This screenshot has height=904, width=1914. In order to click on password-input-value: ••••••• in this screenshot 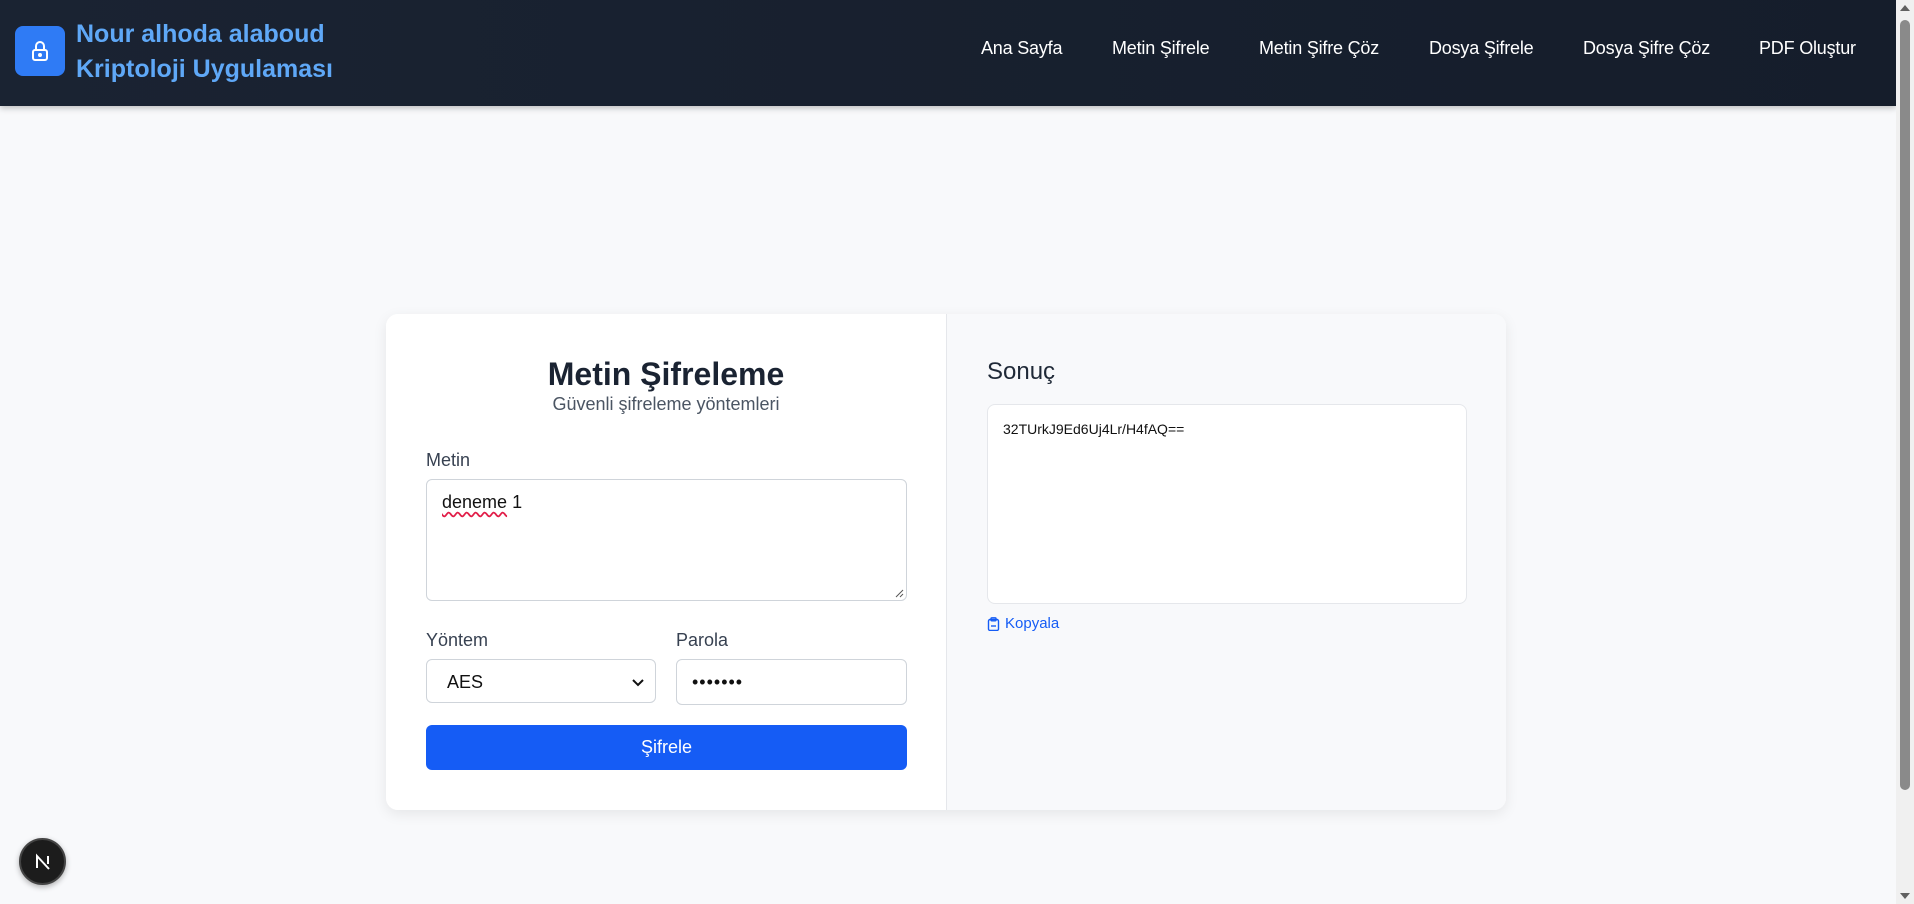, I will do `click(718, 682)`.